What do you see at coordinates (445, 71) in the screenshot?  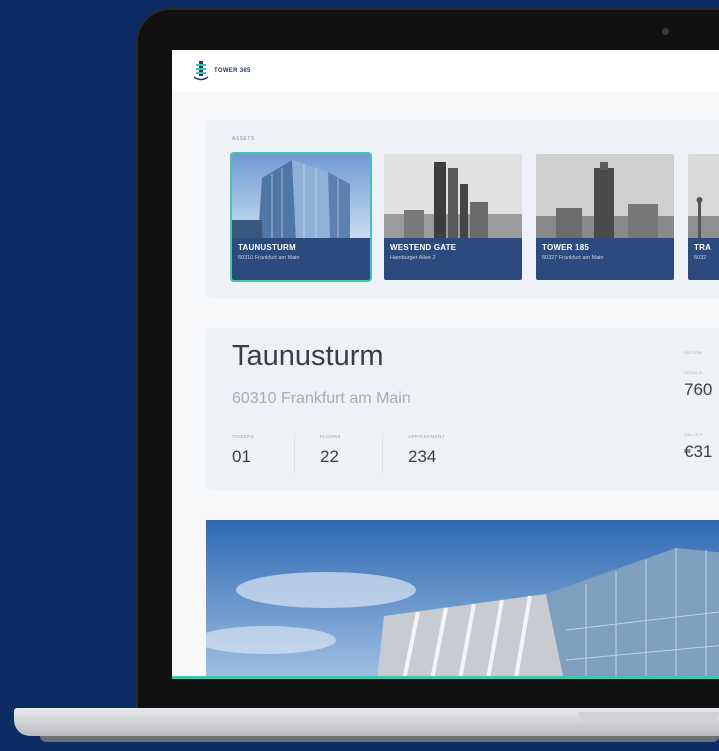 I see `app-header: TOWER 365` at bounding box center [445, 71].